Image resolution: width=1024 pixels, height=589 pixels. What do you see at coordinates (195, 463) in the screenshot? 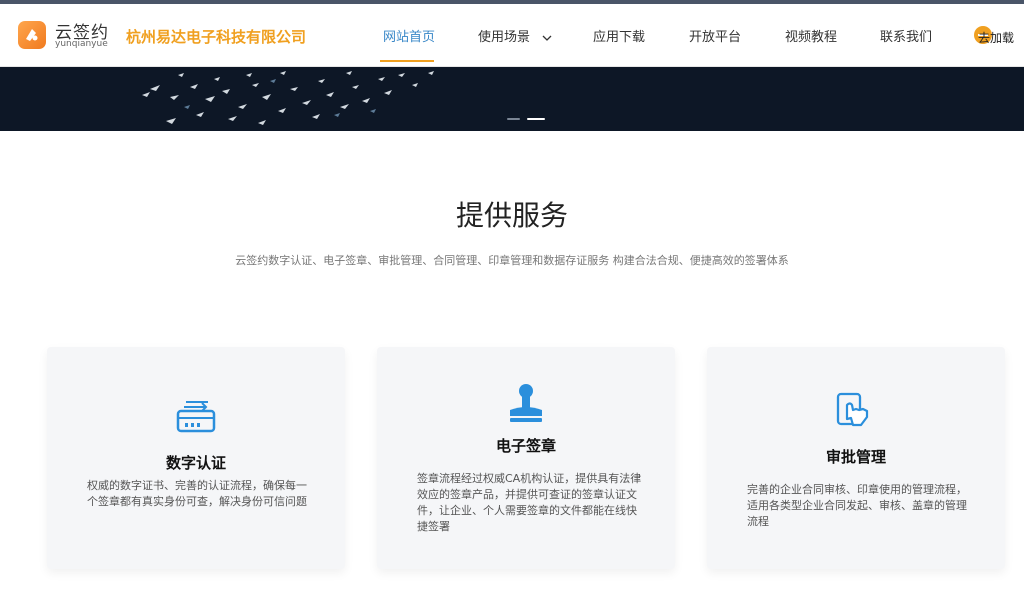
I see `card-title: 数字认证` at bounding box center [195, 463].